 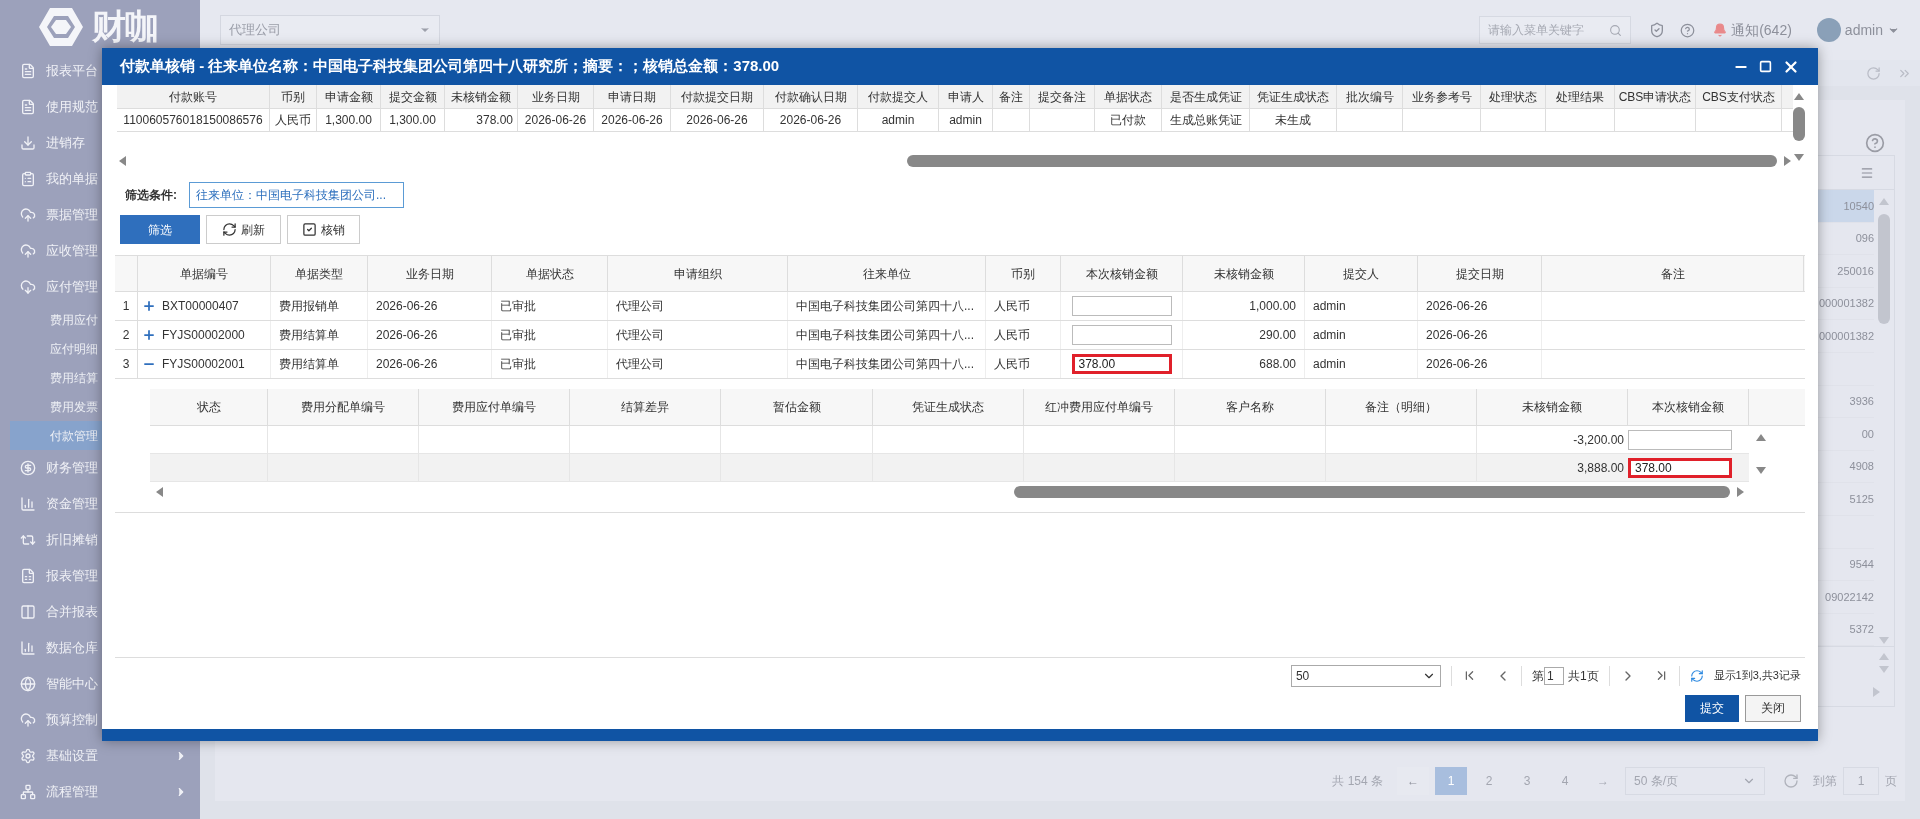 What do you see at coordinates (204, 273) in the screenshot?
I see `column-header: 单据编号` at bounding box center [204, 273].